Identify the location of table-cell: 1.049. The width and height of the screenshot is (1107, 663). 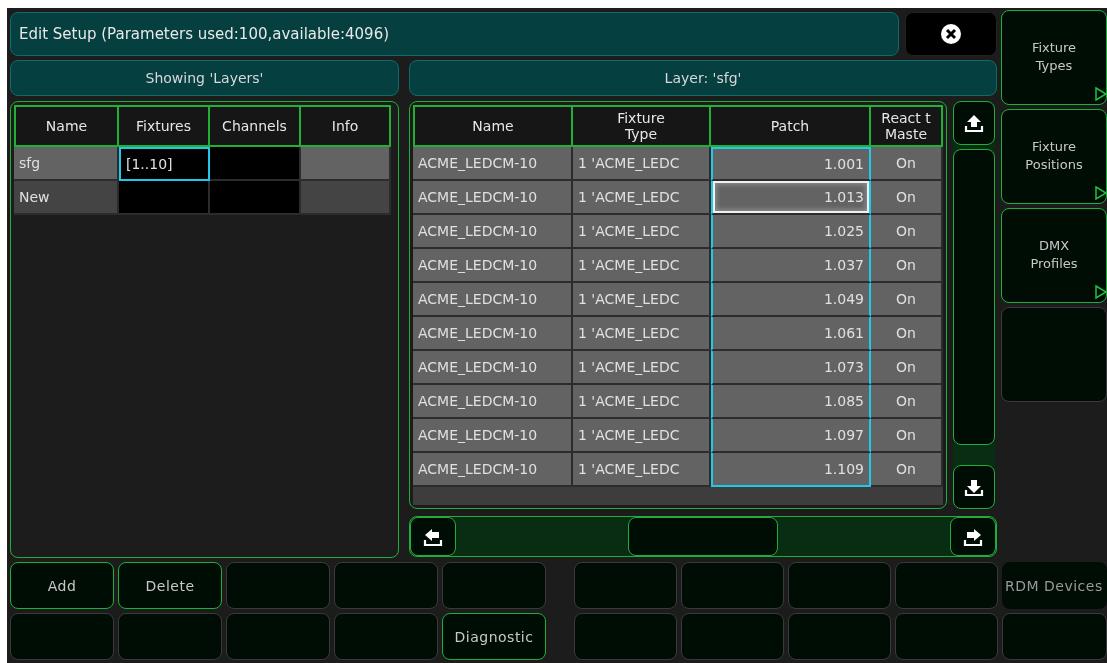
(791, 300).